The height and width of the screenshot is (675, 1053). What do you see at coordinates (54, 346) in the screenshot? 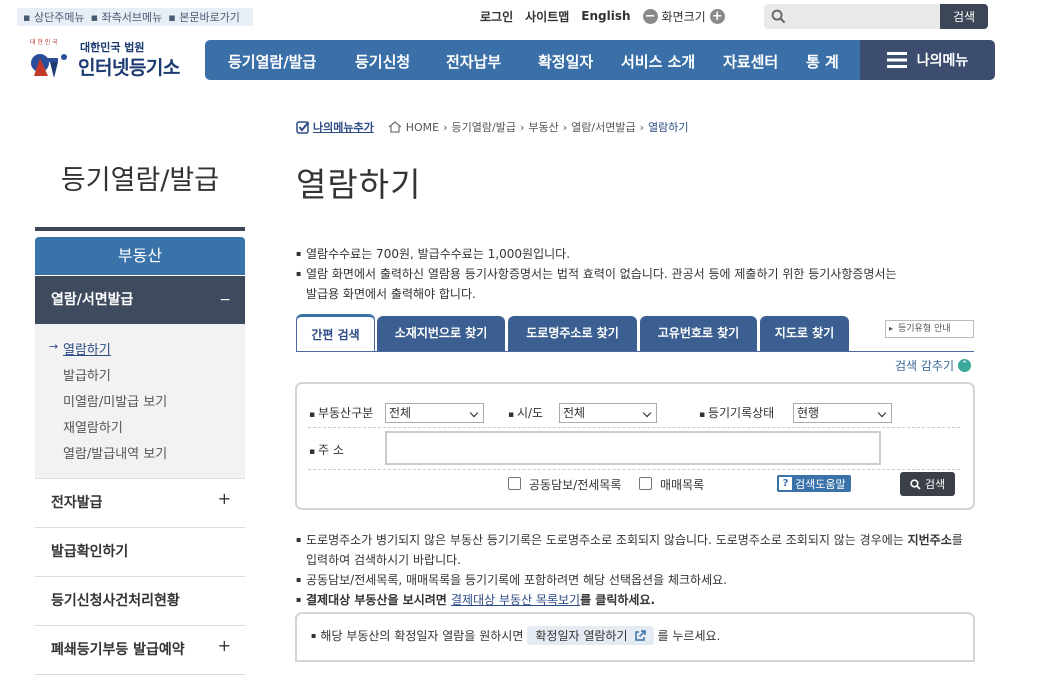
I see `current-arrow-icon: →` at bounding box center [54, 346].